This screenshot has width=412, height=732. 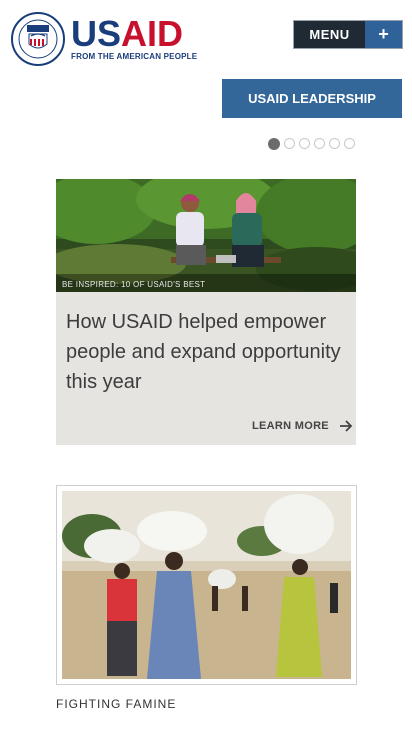 What do you see at coordinates (116, 704) in the screenshot?
I see `story-label: FIGHTING FAMINE` at bounding box center [116, 704].